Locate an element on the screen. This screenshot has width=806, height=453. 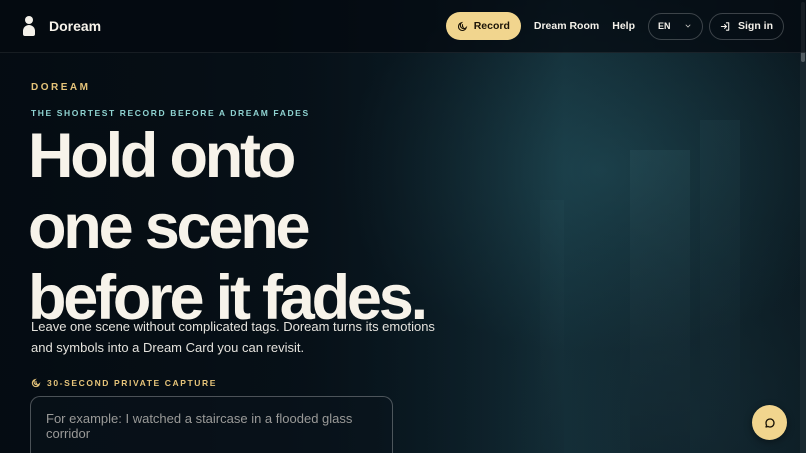
nav-link-dream-room: Dream Room is located at coordinates (566, 26).